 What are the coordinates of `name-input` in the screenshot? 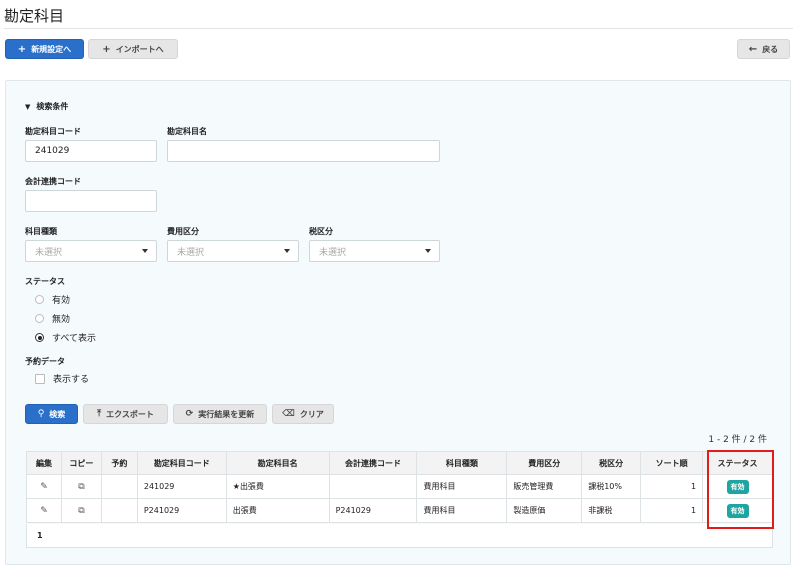 It's located at (303, 151).